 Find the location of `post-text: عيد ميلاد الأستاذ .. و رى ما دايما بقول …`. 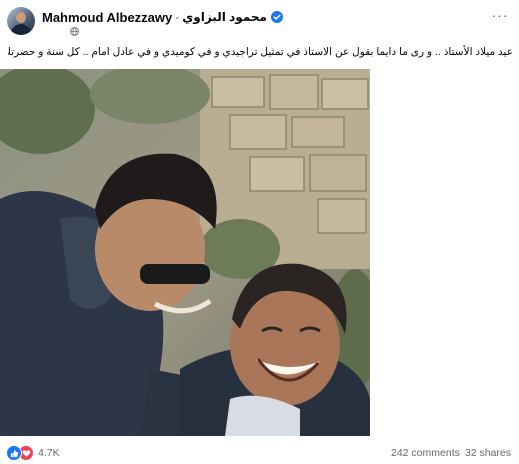

post-text: عيد ميلاد الأستاذ .. و رى ما دايما بقول … is located at coordinates (260, 52).